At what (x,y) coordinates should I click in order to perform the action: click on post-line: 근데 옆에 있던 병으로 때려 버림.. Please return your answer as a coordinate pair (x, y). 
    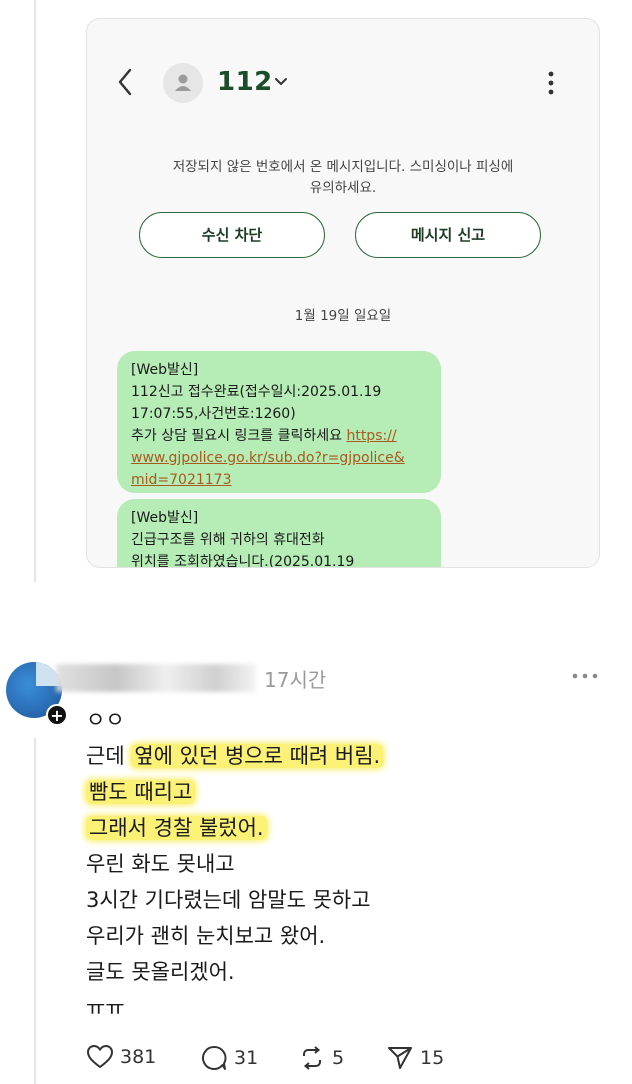
    Looking at the image, I should click on (235, 756).